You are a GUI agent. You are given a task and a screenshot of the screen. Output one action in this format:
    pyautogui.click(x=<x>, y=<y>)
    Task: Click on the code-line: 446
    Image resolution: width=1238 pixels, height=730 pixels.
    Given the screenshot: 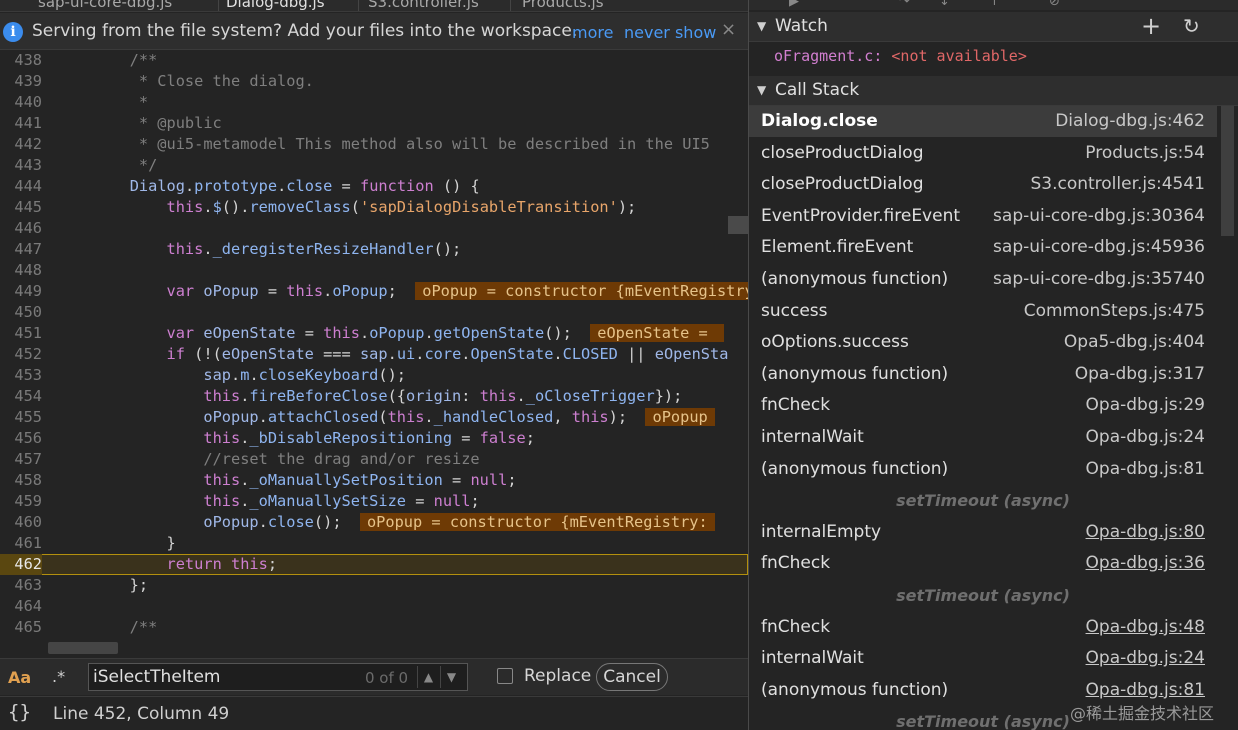 What is the action you would take?
    pyautogui.click(x=374, y=228)
    